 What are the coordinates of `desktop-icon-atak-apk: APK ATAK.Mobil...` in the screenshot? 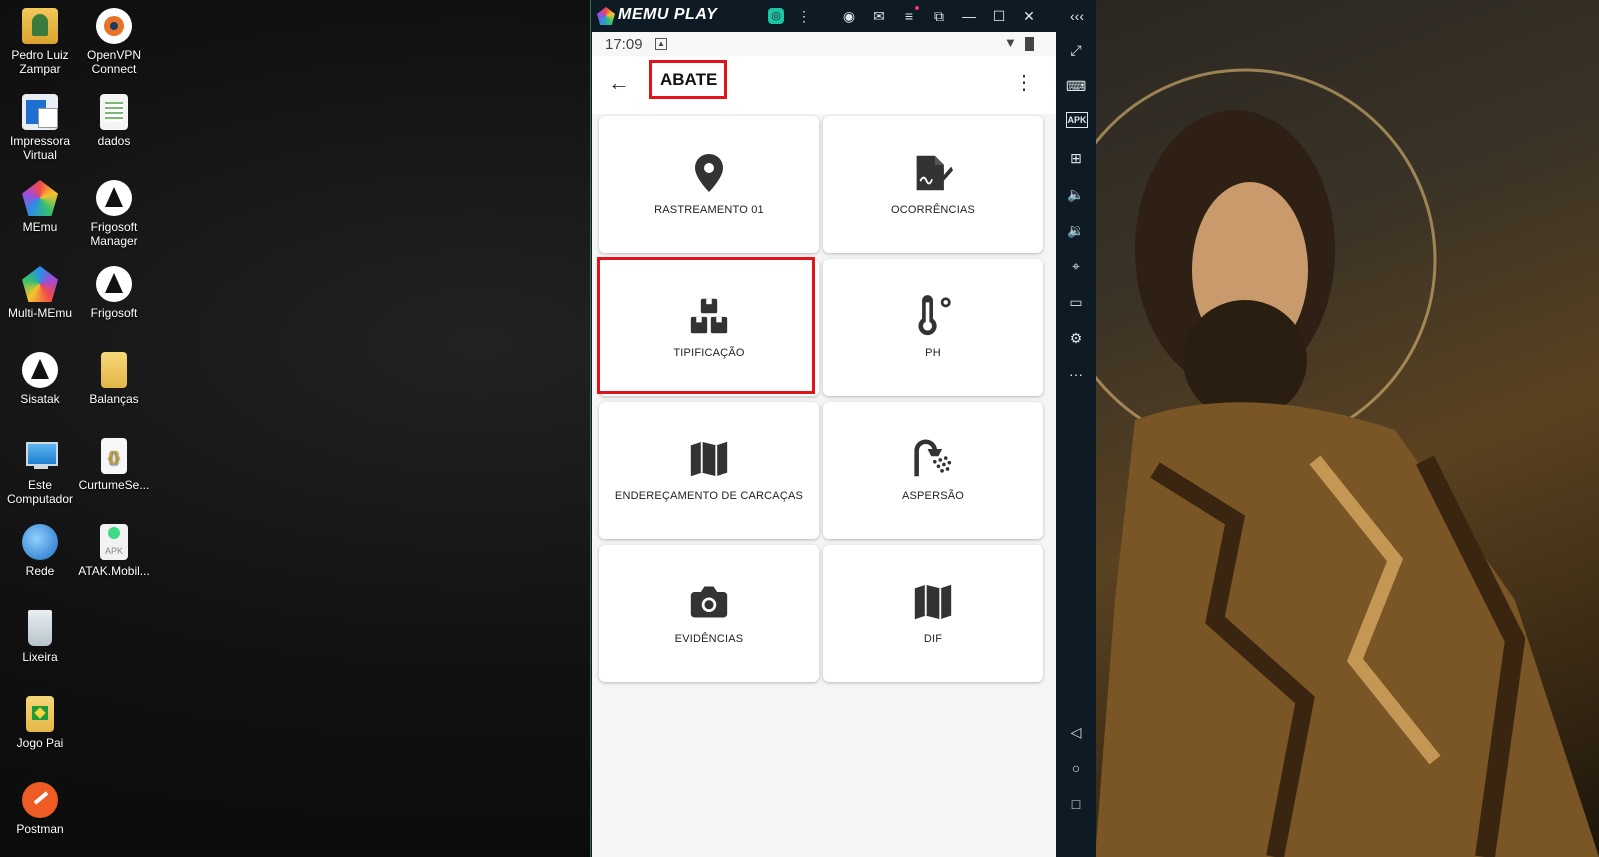 It's located at (114, 551).